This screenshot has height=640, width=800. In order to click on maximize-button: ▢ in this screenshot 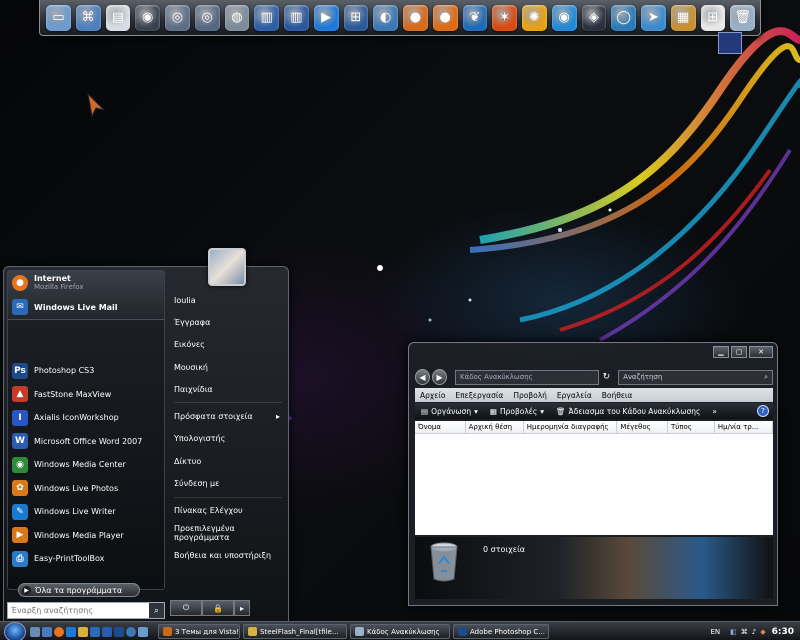, I will do `click(739, 352)`.